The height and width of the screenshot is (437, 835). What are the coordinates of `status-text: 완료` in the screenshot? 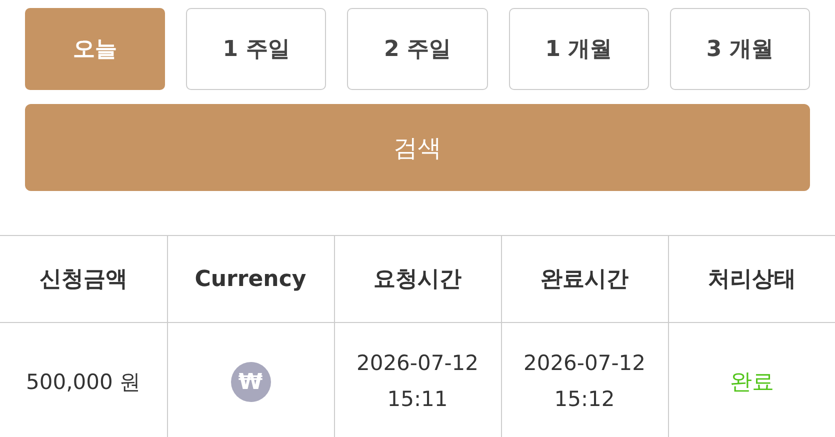 It's located at (752, 382).